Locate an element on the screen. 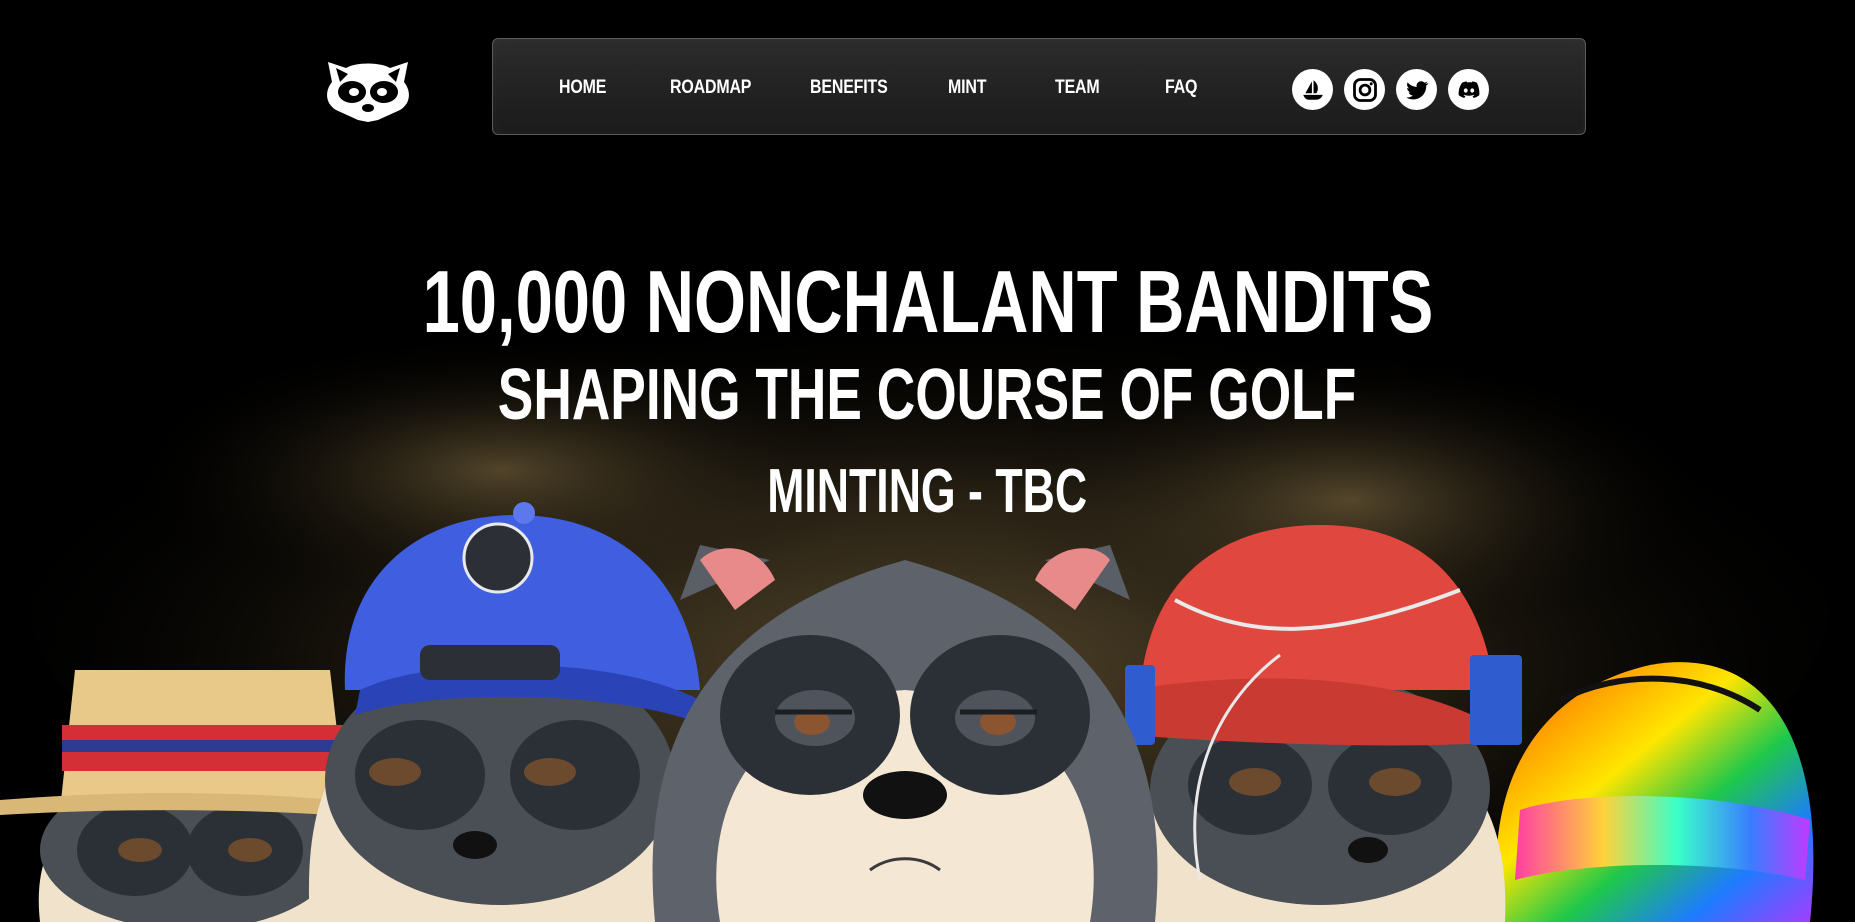 This screenshot has width=1855, height=922. twitter-link is located at coordinates (1416, 89).